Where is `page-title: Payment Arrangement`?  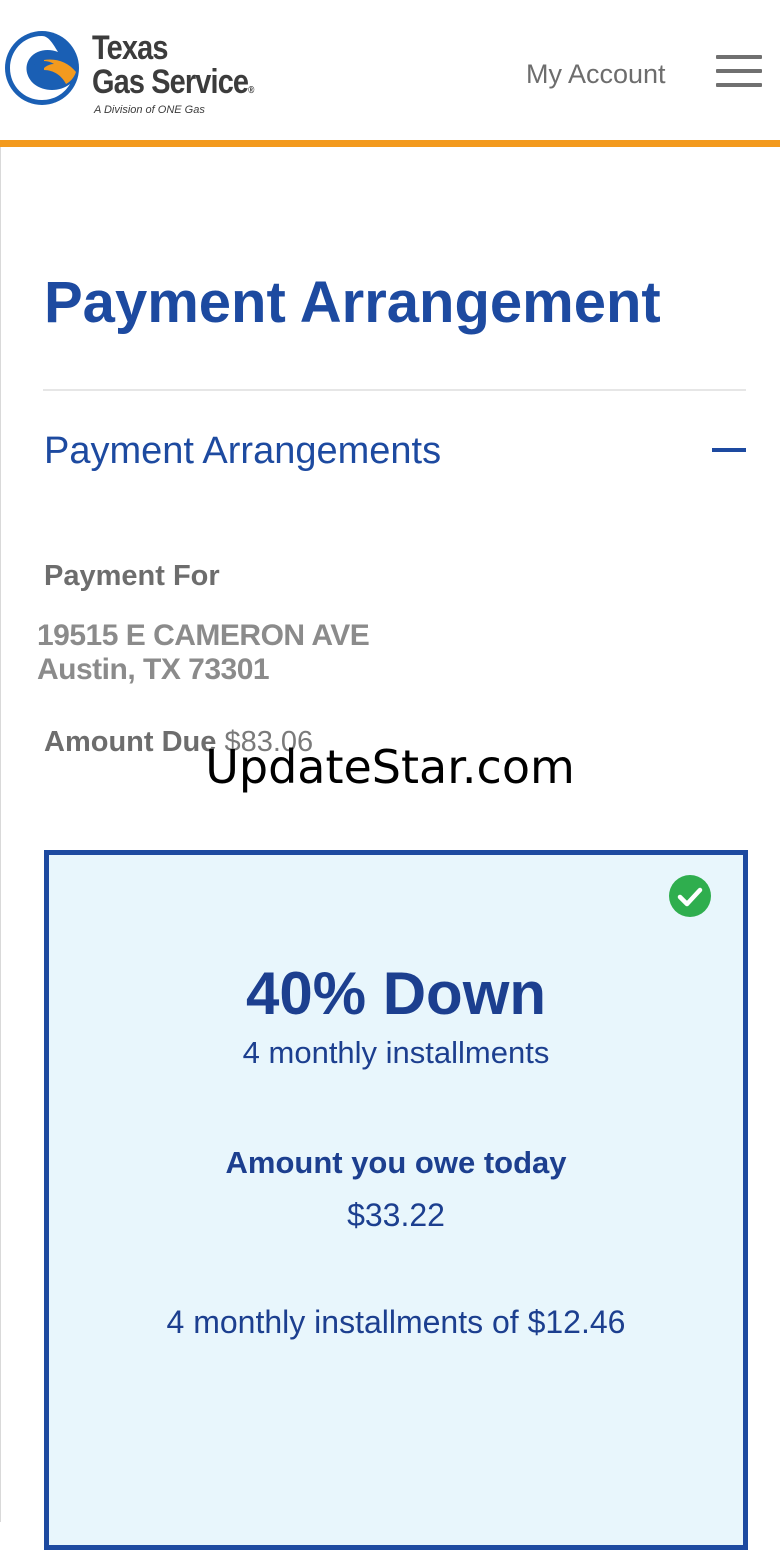
page-title: Payment Arrangement is located at coordinates (352, 302).